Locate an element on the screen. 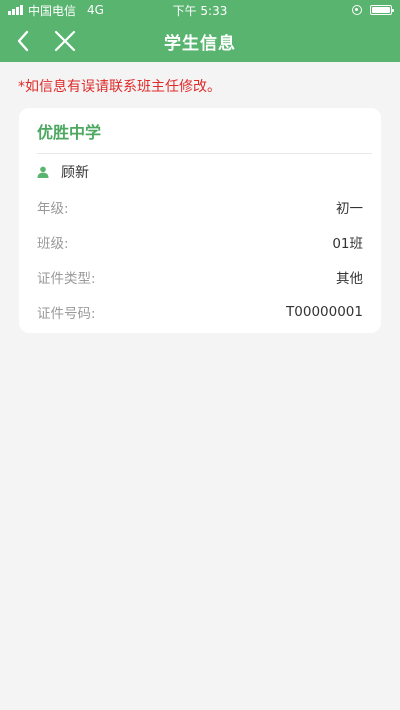 This screenshot has width=400, height=710. battery-icon is located at coordinates (382, 10).